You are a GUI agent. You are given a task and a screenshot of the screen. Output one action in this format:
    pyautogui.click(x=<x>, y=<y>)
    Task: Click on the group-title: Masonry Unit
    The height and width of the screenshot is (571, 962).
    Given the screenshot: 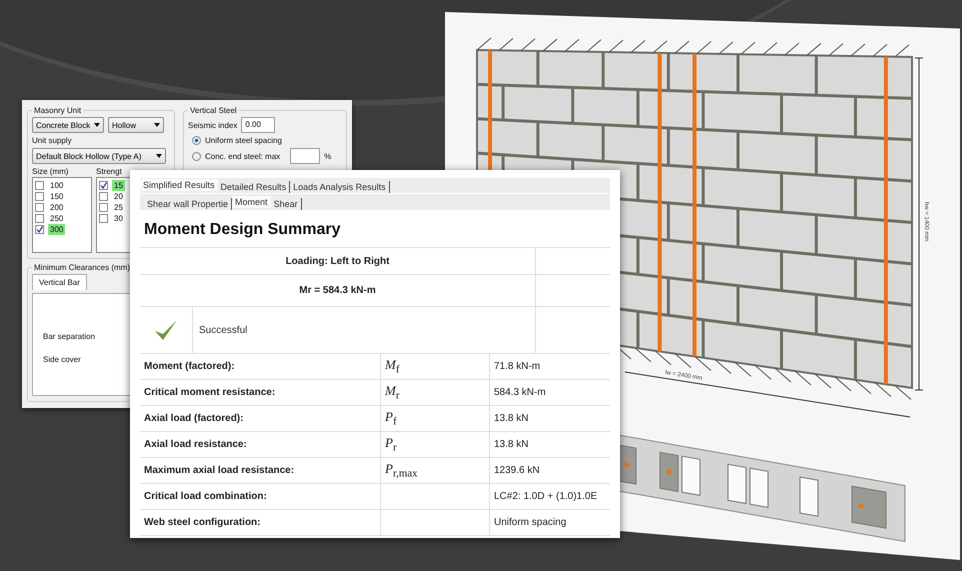 What is the action you would take?
    pyautogui.click(x=57, y=110)
    